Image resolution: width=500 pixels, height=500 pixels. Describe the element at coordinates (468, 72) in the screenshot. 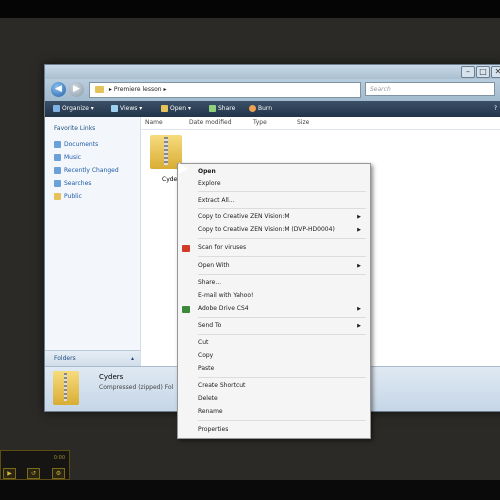

I see `minimize-button: –` at that location.